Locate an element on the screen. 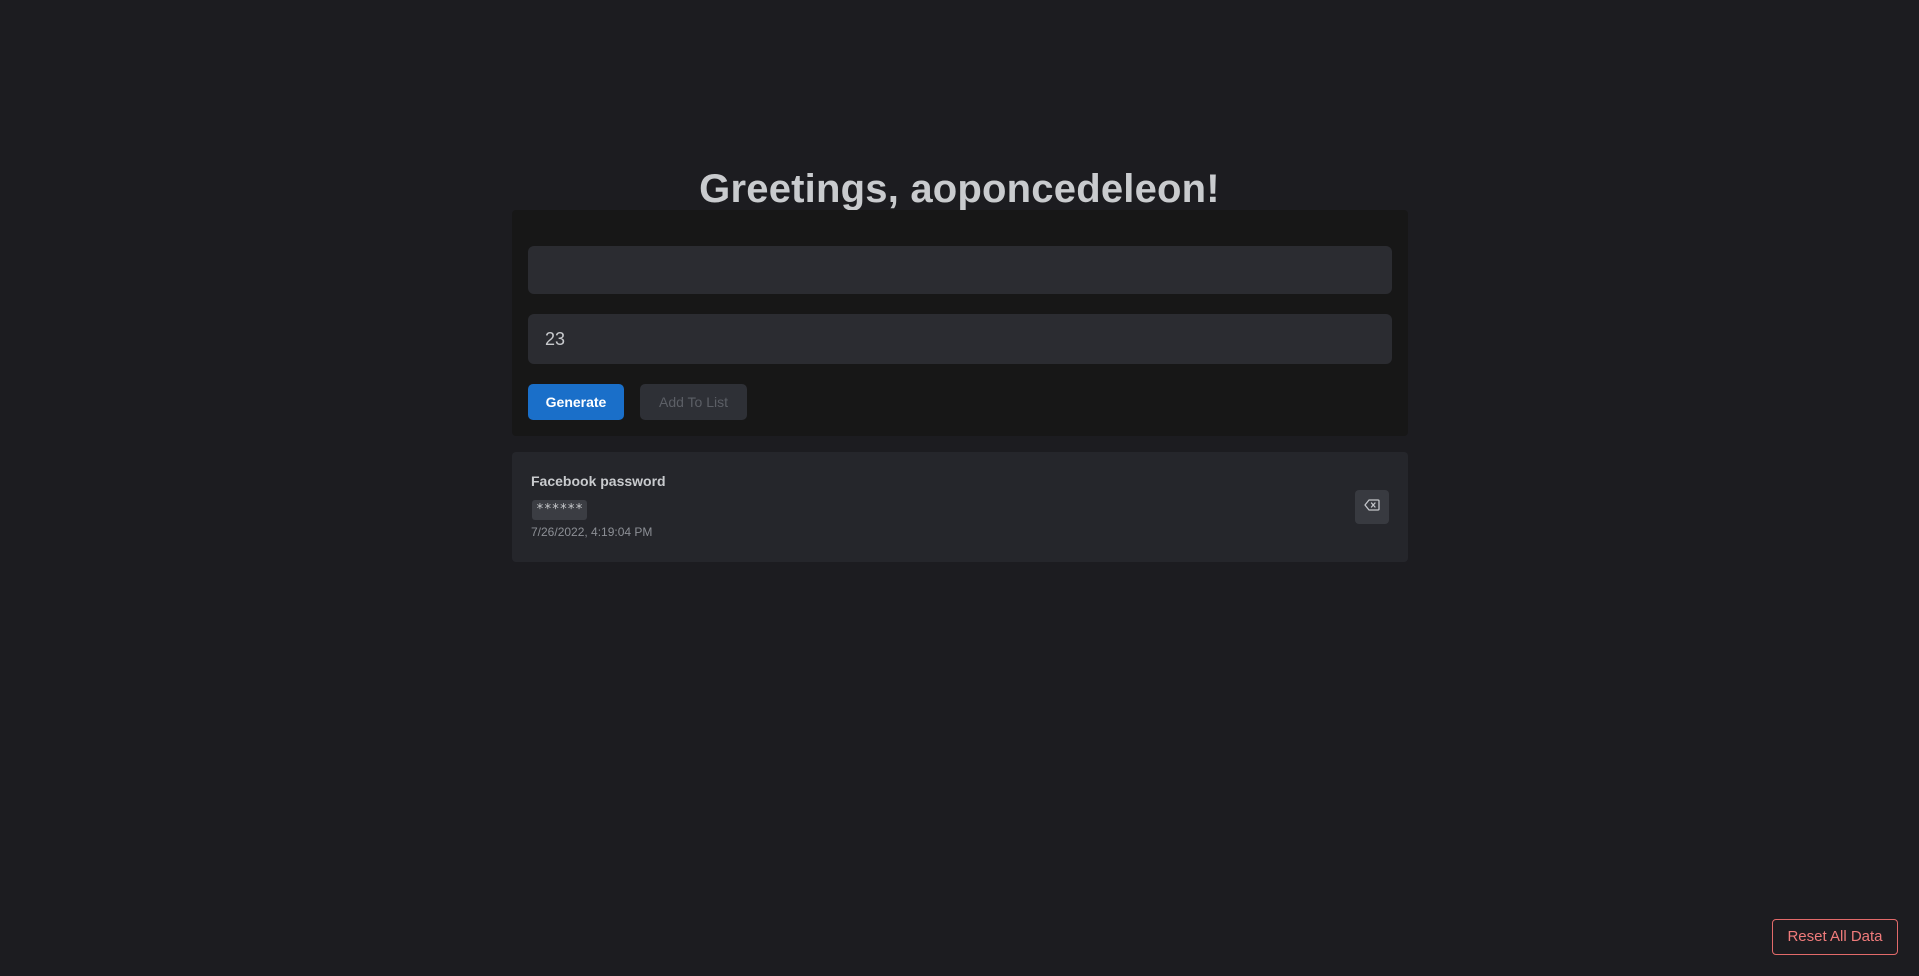  password-name-input is located at coordinates (960, 270).